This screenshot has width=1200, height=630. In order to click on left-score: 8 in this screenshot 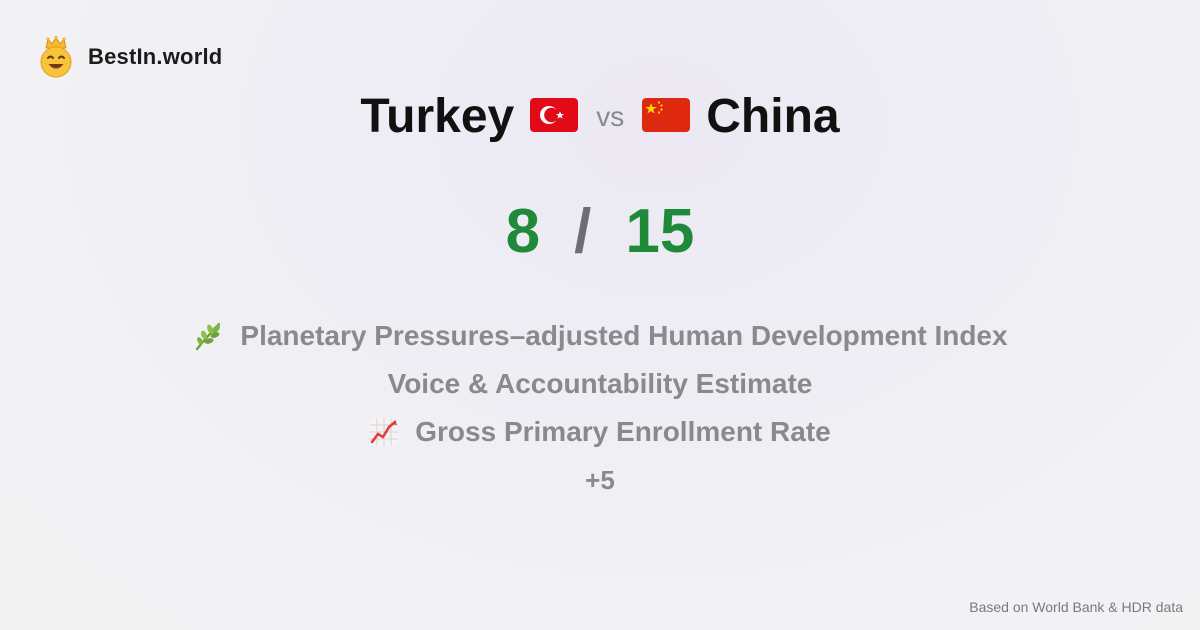, I will do `click(523, 231)`.